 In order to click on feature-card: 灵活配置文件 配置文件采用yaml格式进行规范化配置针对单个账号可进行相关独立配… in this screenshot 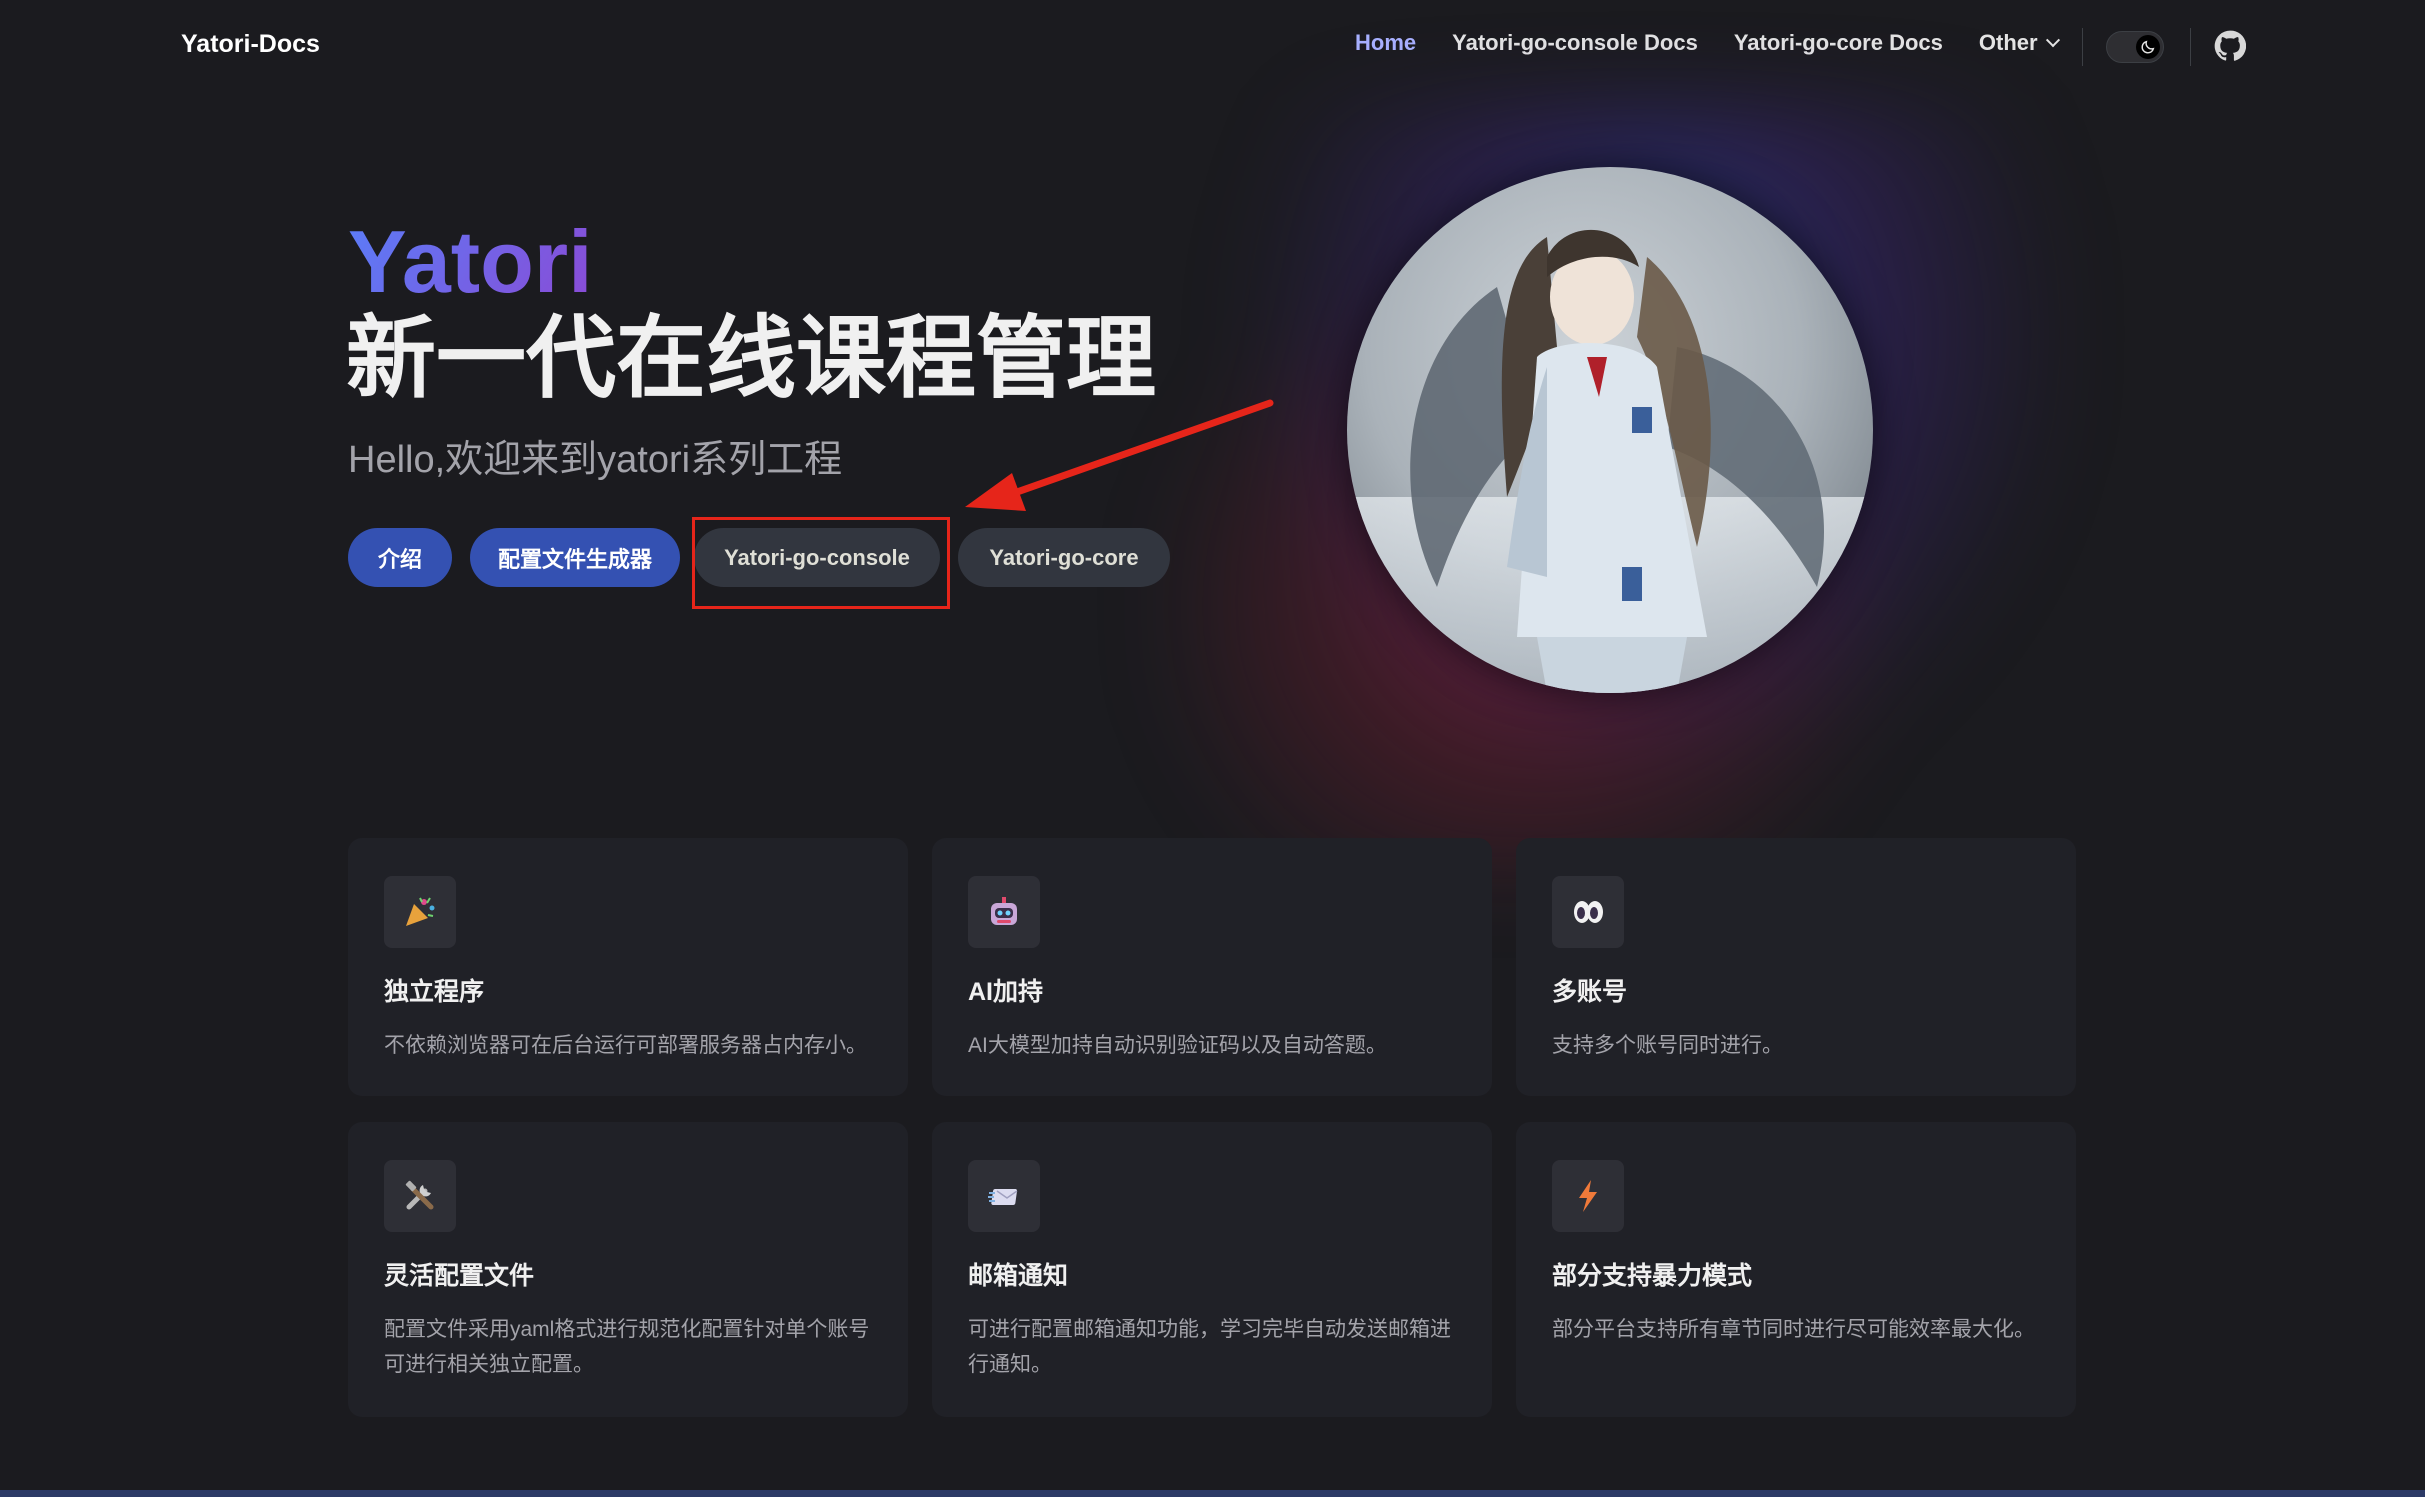, I will do `click(628, 1269)`.